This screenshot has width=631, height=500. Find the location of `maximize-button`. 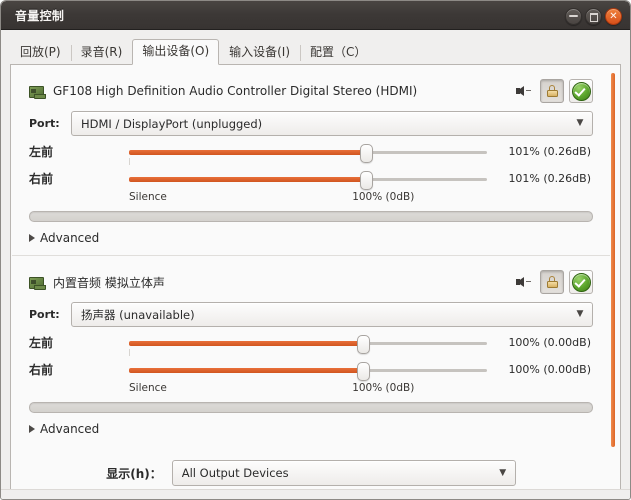

maximize-button is located at coordinates (593, 16).